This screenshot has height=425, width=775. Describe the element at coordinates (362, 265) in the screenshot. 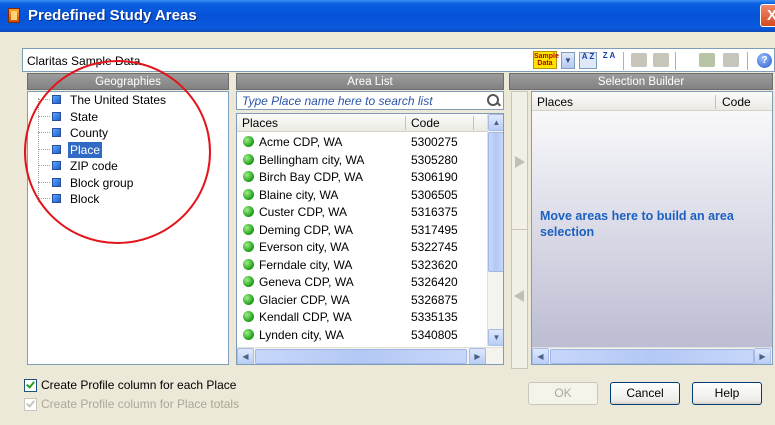

I see `area-list-row: Ferndale city, WA 5323620` at that location.